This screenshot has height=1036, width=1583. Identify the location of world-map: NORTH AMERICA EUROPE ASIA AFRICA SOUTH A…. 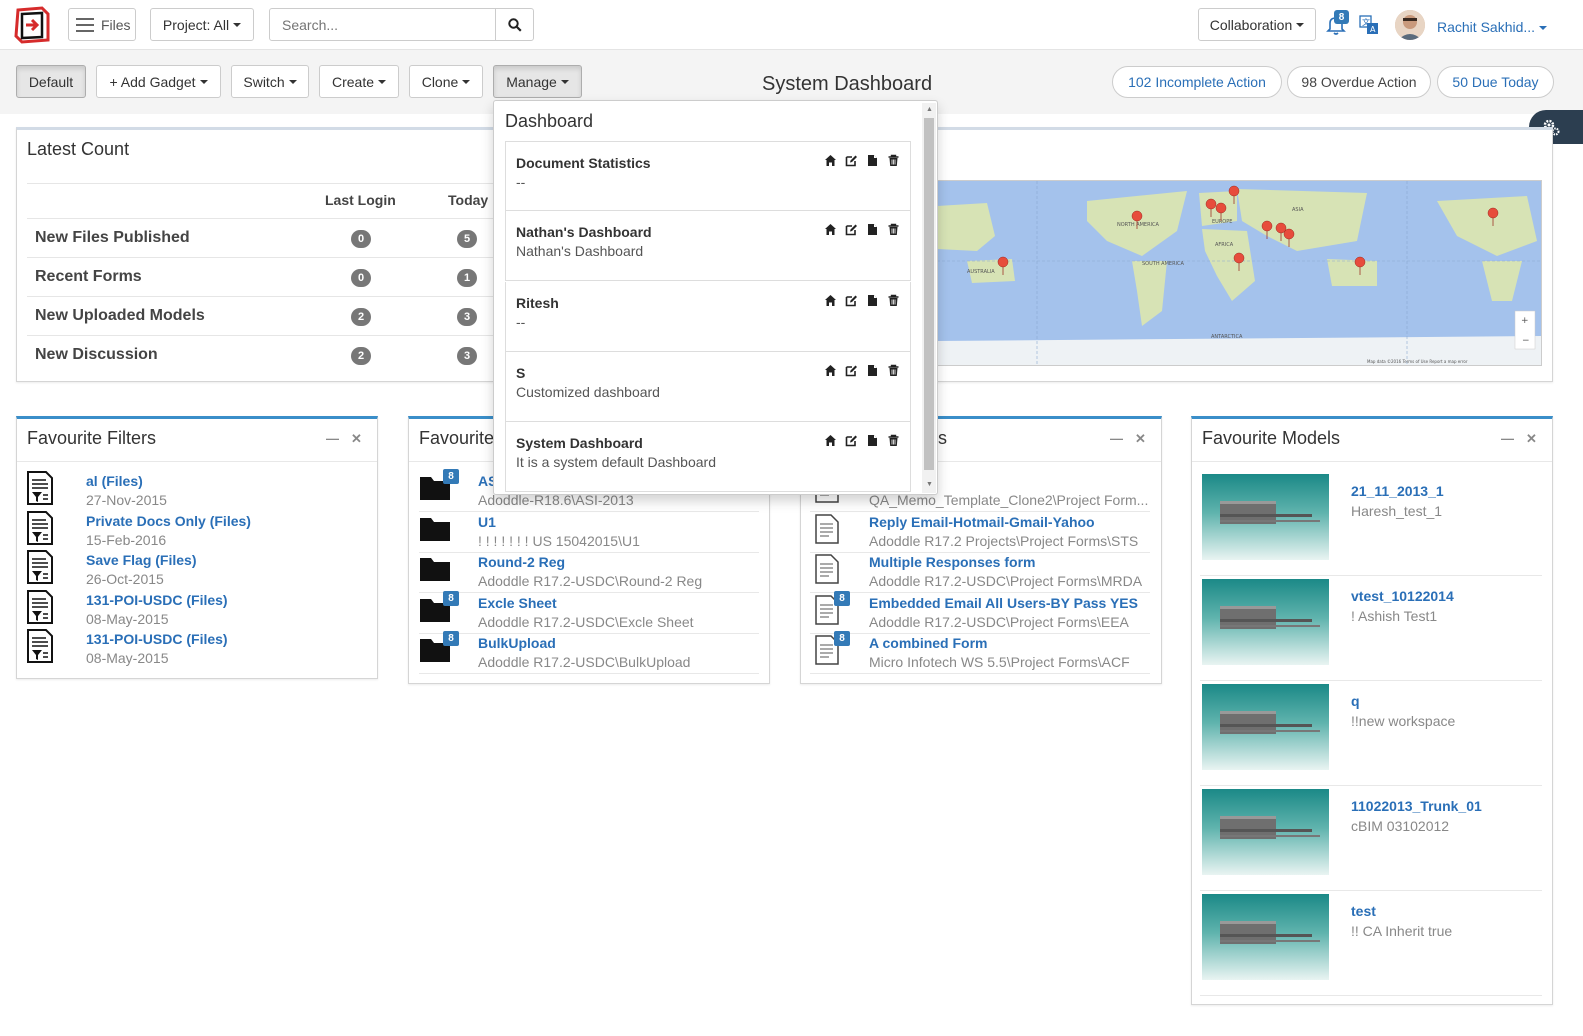
(1239, 273).